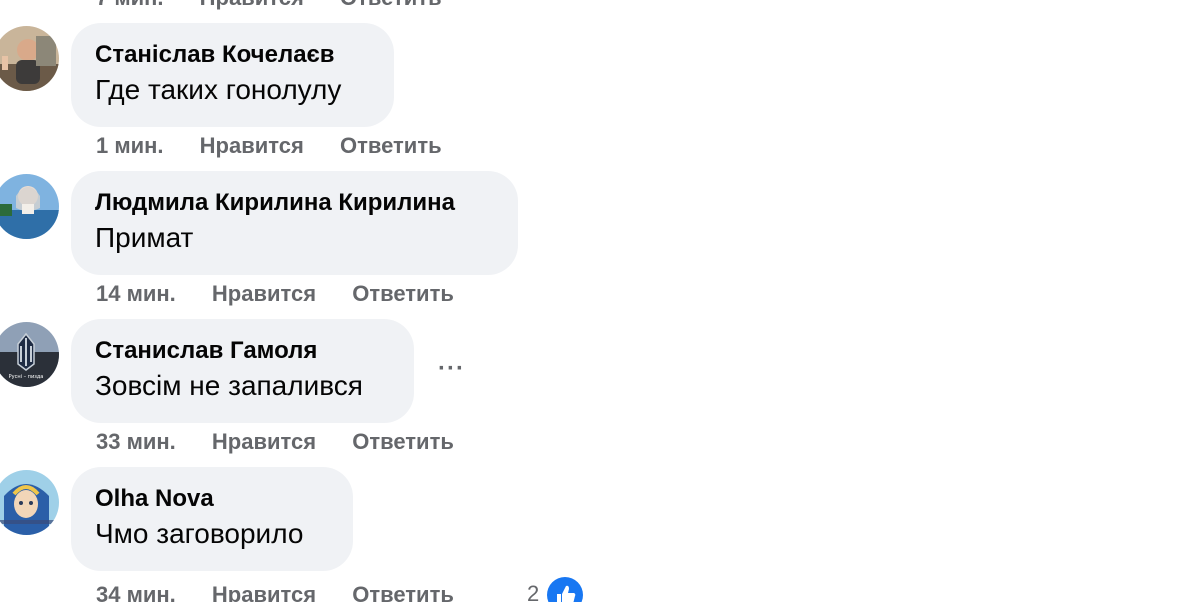 Image resolution: width=1202 pixels, height=602 pixels. What do you see at coordinates (232, 55) in the screenshot?
I see `comment-author: Станіслав Кочелаєв` at bounding box center [232, 55].